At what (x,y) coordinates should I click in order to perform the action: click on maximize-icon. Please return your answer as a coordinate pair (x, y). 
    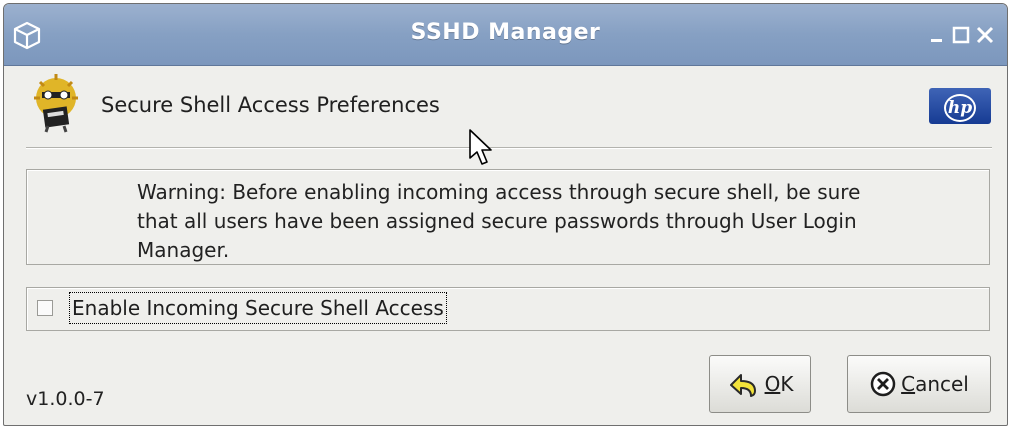
    Looking at the image, I should click on (961, 35).